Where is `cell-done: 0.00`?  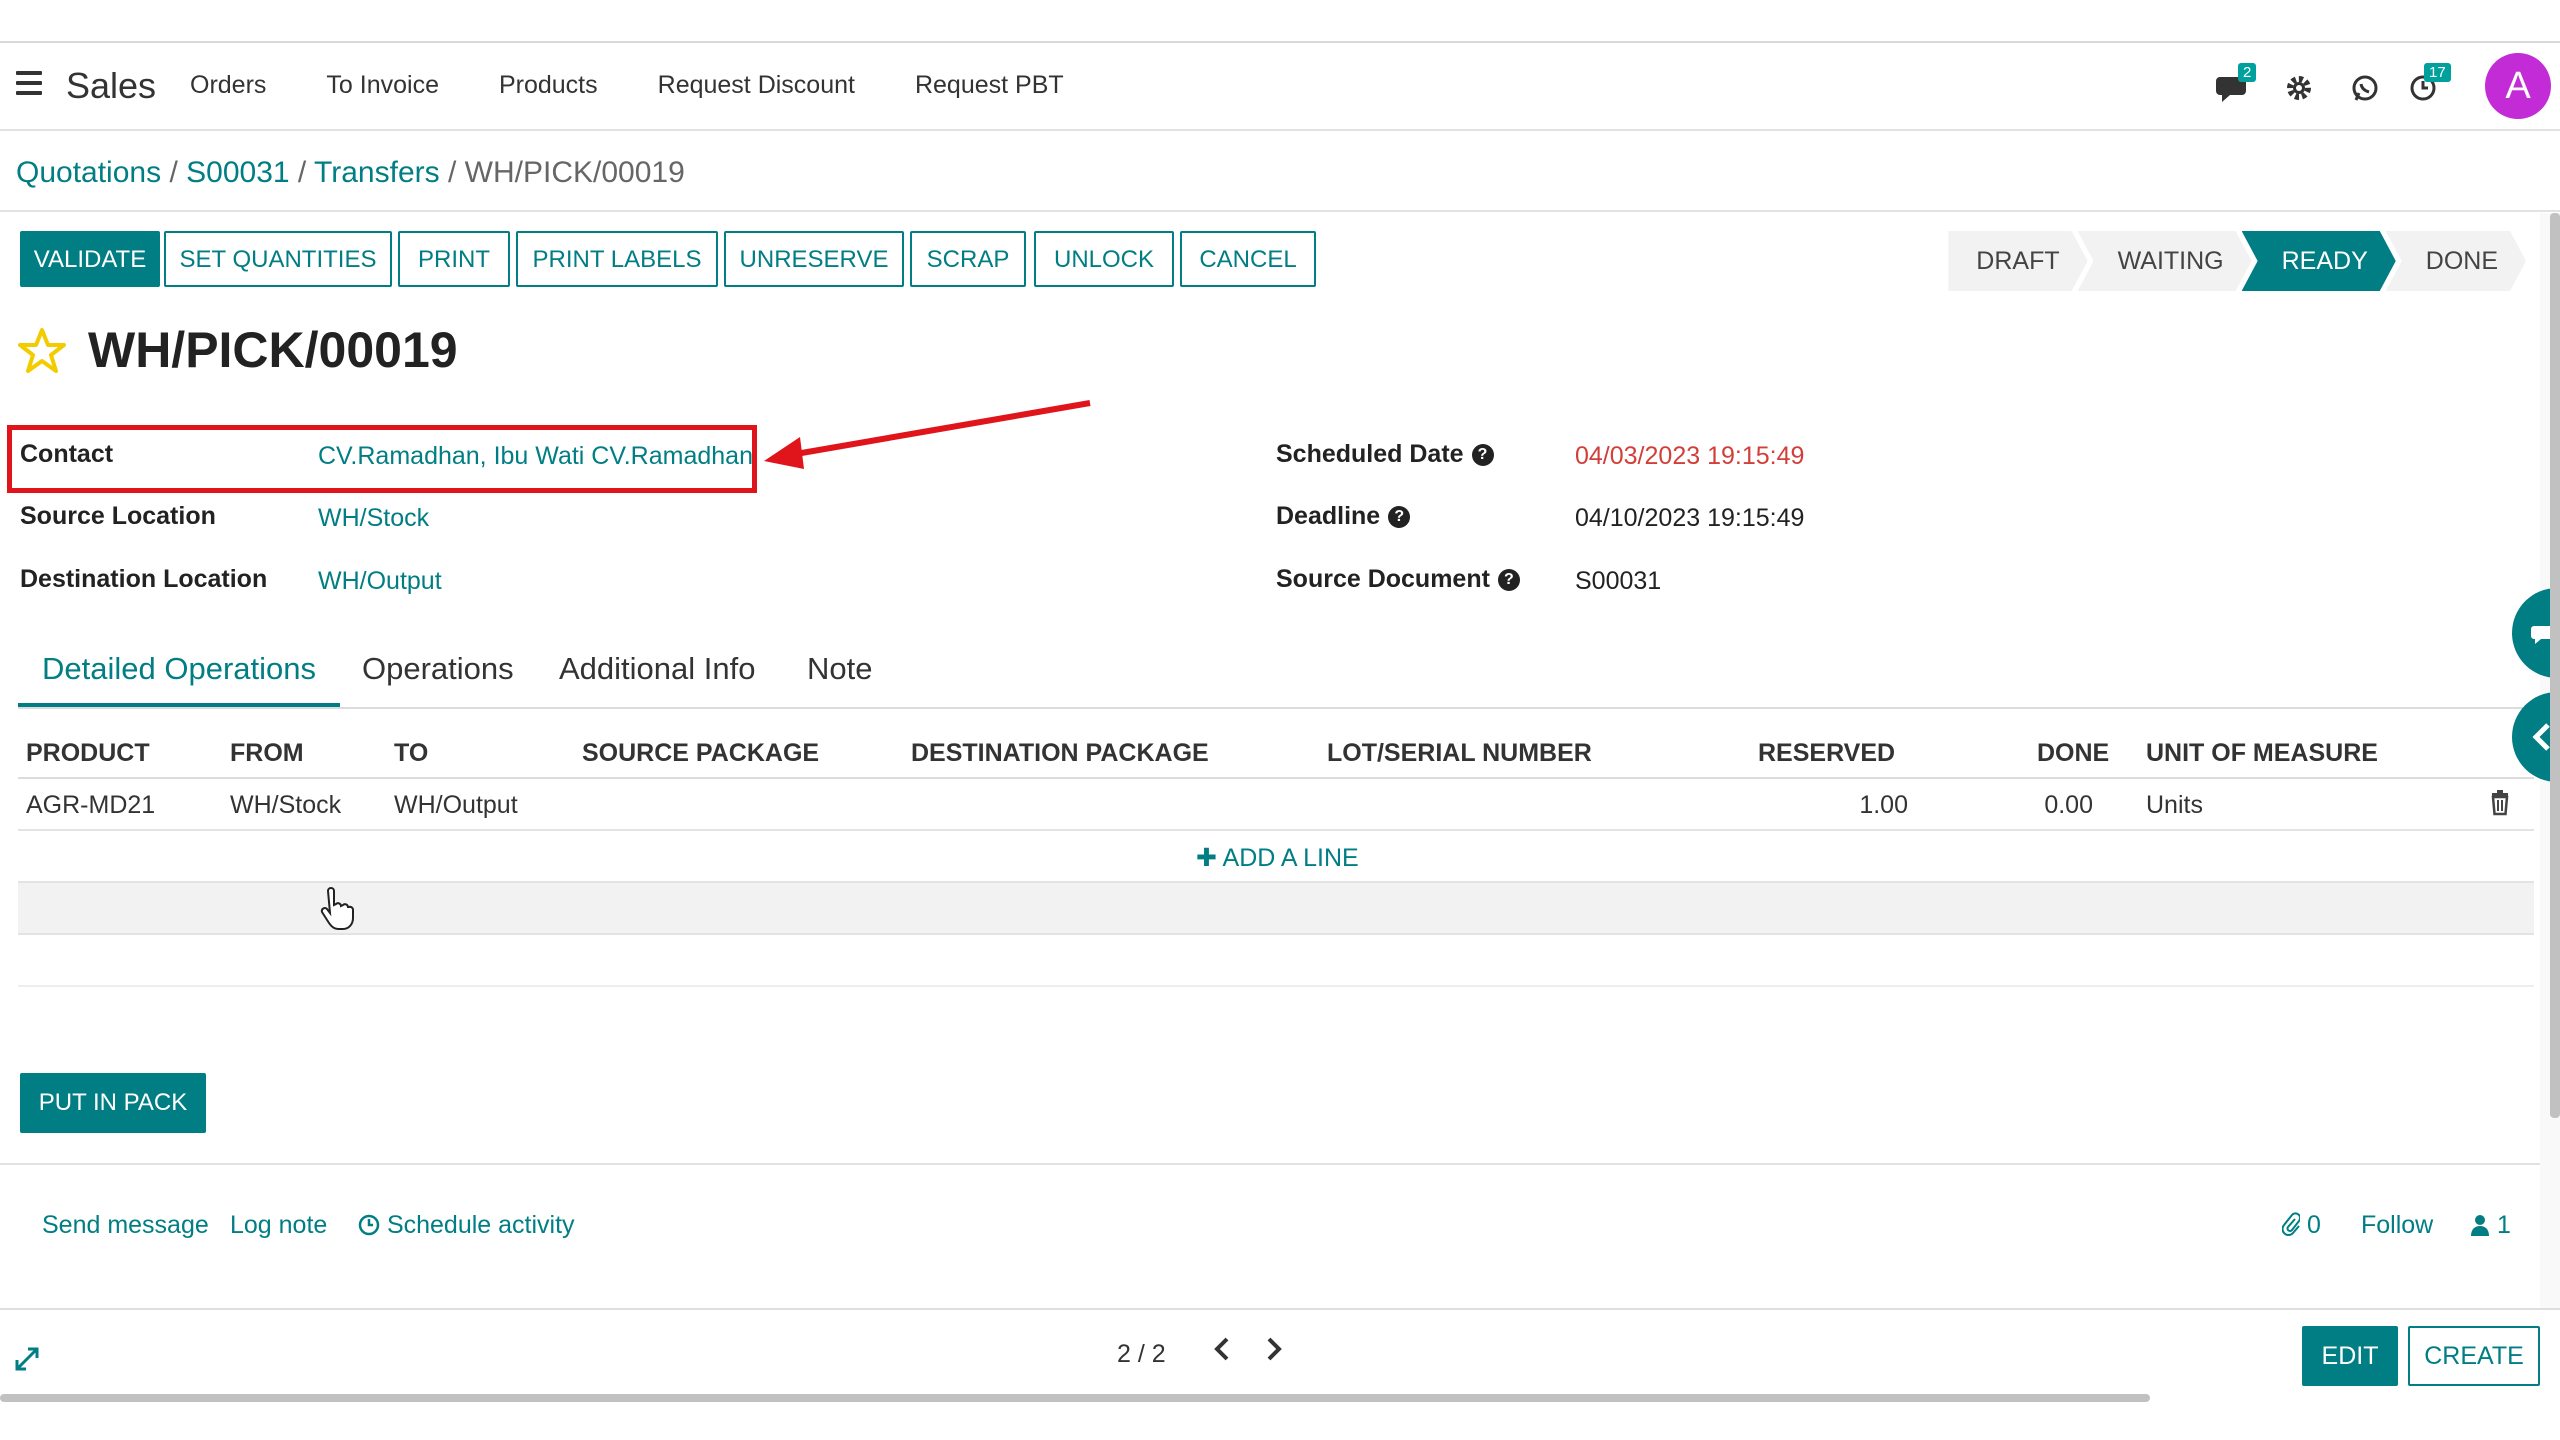
cell-done: 0.00 is located at coordinates (2035, 805).